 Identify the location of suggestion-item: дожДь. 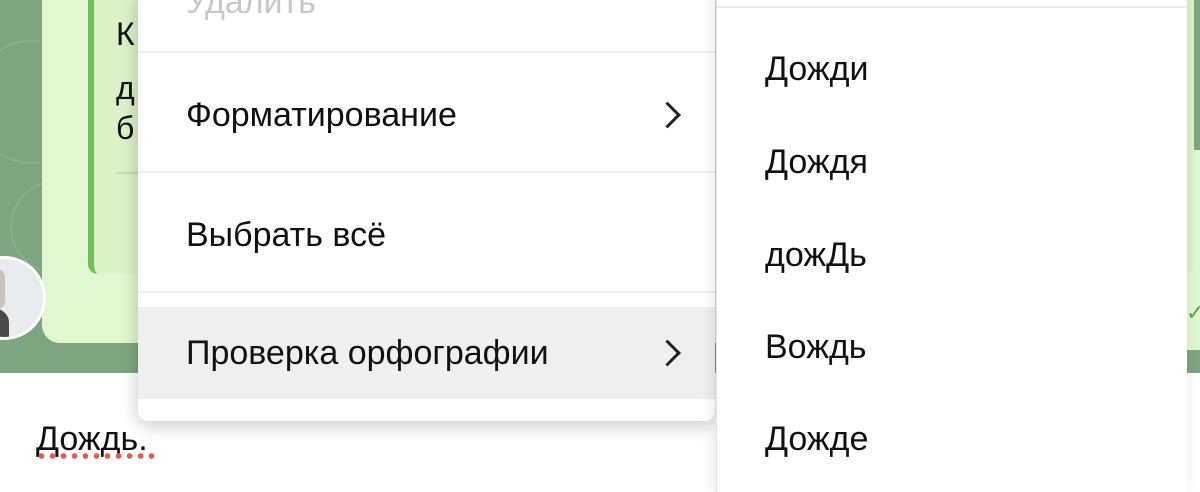
(816, 255).